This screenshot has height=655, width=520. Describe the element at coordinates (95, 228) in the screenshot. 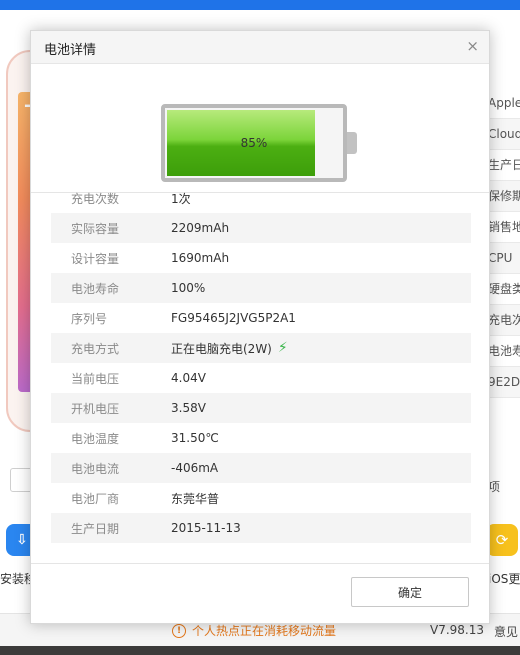

I see `row-label: 实际容量` at that location.